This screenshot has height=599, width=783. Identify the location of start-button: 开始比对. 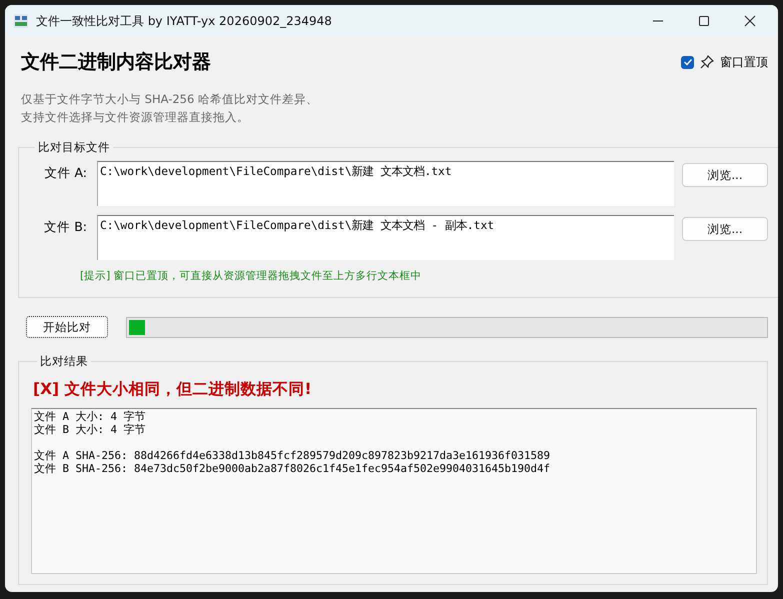
(67, 327).